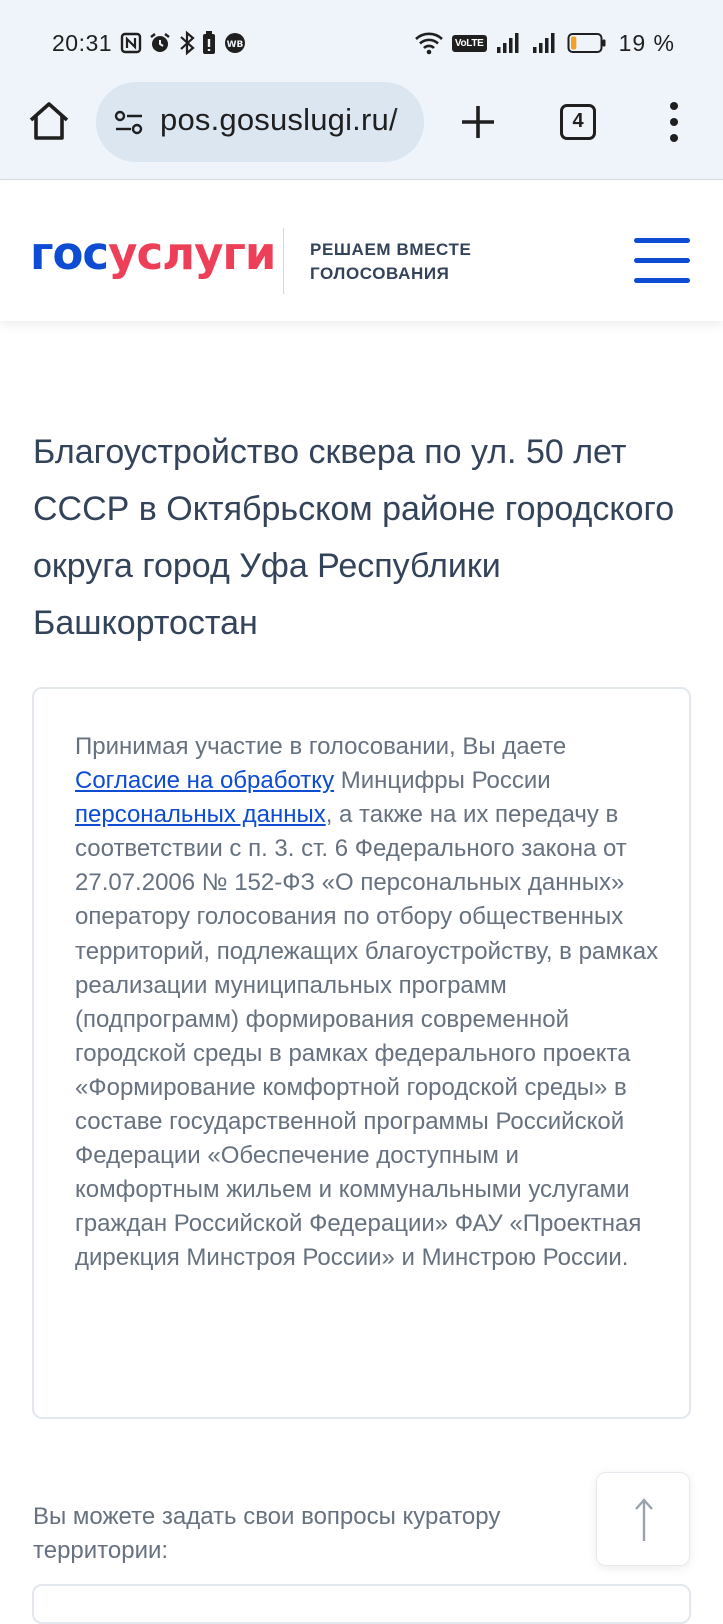  What do you see at coordinates (129, 123) in the screenshot?
I see `site-settings-icon` at bounding box center [129, 123].